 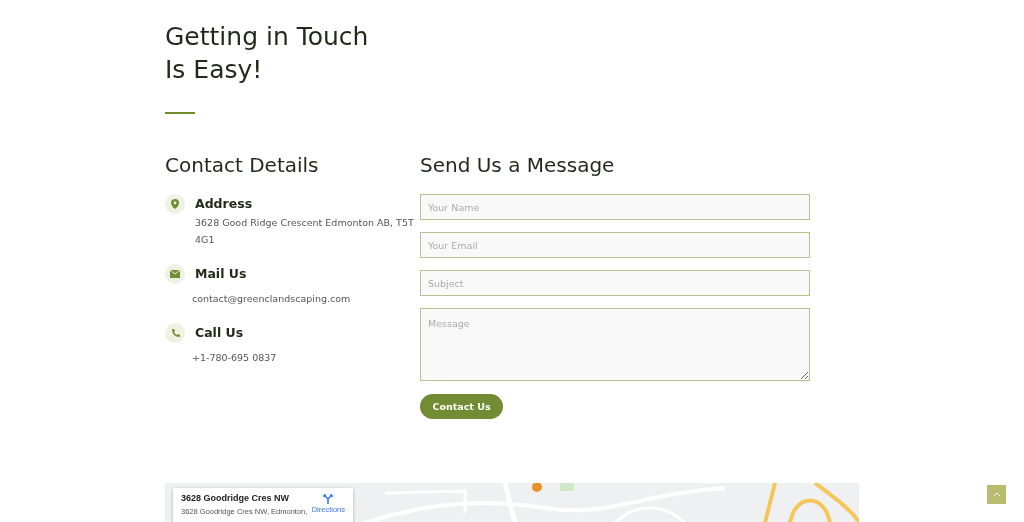 I want to click on map-pin-icon, so click(x=175, y=204).